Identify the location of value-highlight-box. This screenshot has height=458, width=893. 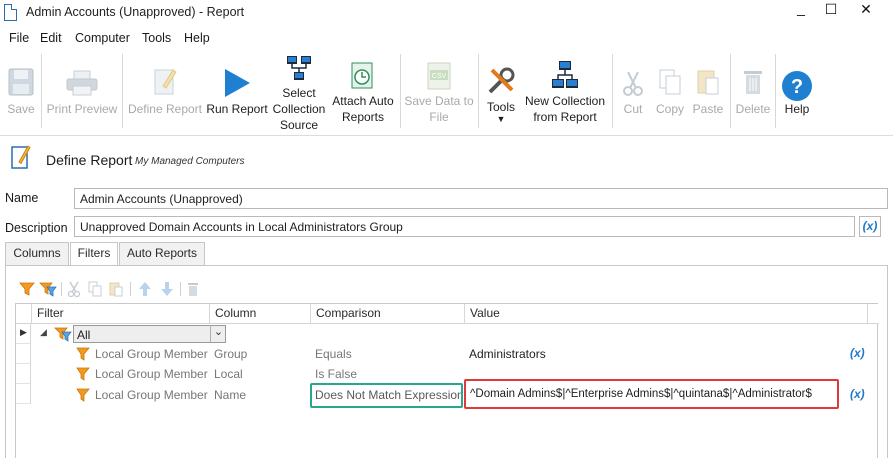
(651, 394).